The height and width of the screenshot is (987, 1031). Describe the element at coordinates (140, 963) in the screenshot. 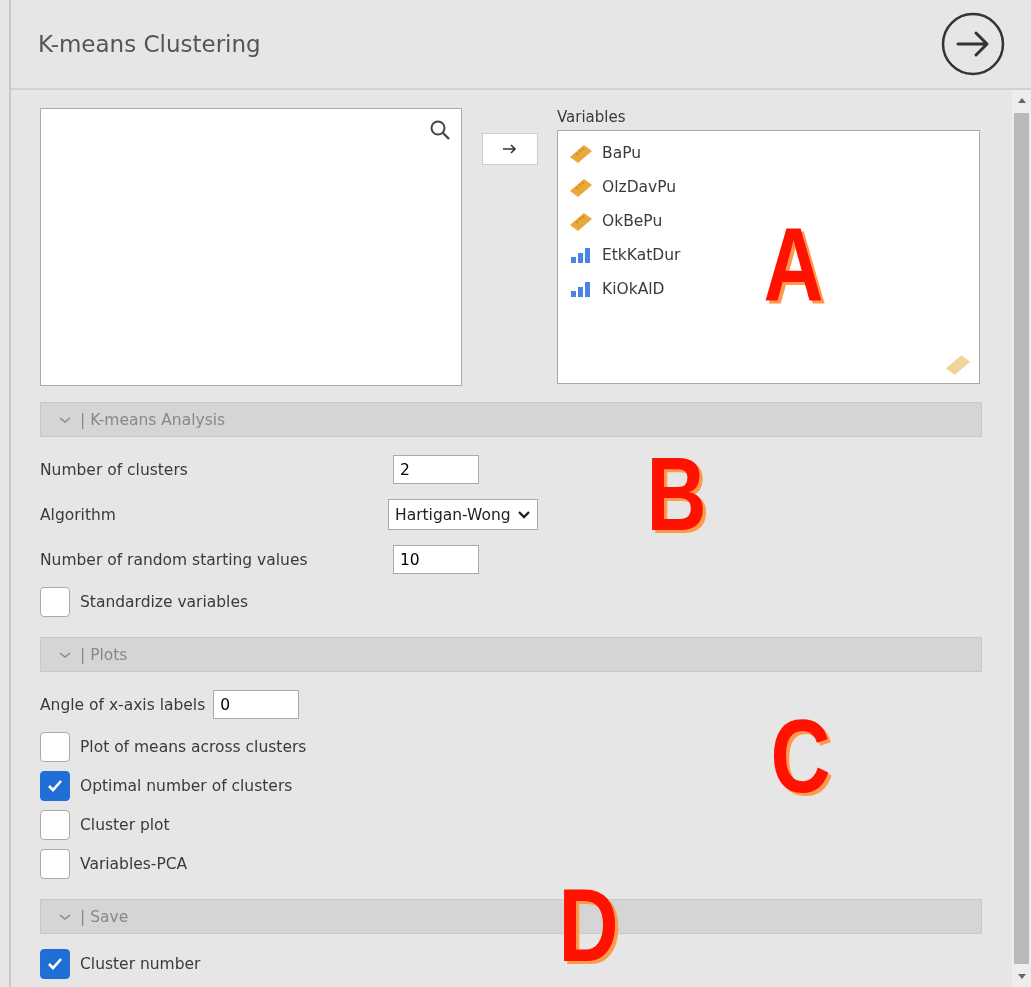

I see `checkbox-label: Cluster number` at that location.